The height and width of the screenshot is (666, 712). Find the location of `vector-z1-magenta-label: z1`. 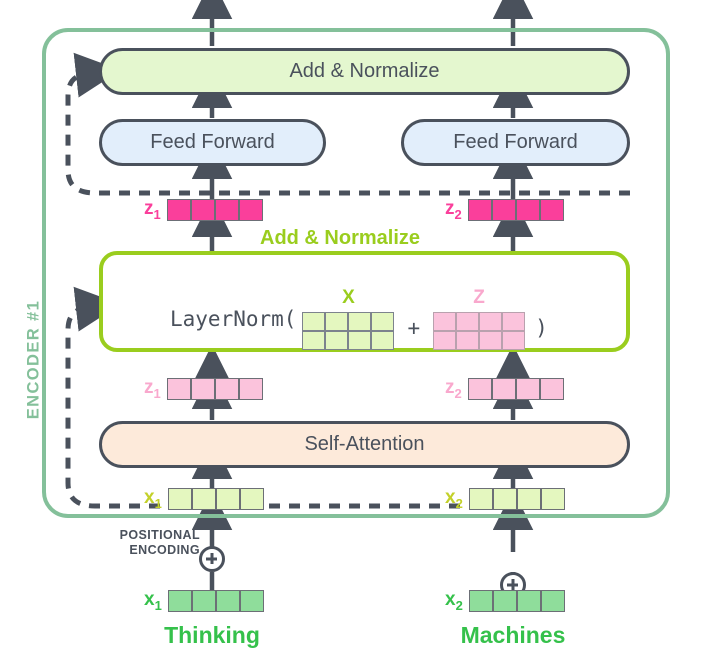

vector-z1-magenta-label: z1 is located at coordinates (152, 210).